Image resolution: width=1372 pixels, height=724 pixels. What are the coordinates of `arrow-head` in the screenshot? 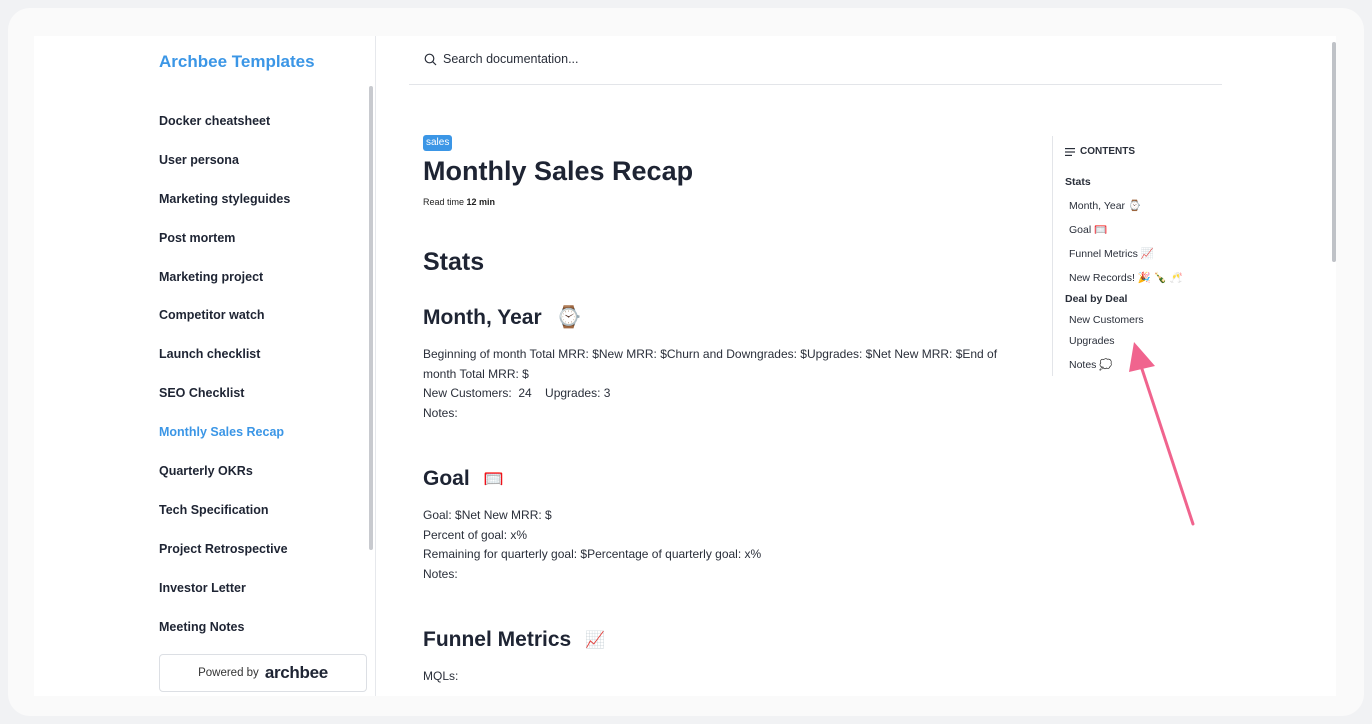 It's located at (1142, 357).